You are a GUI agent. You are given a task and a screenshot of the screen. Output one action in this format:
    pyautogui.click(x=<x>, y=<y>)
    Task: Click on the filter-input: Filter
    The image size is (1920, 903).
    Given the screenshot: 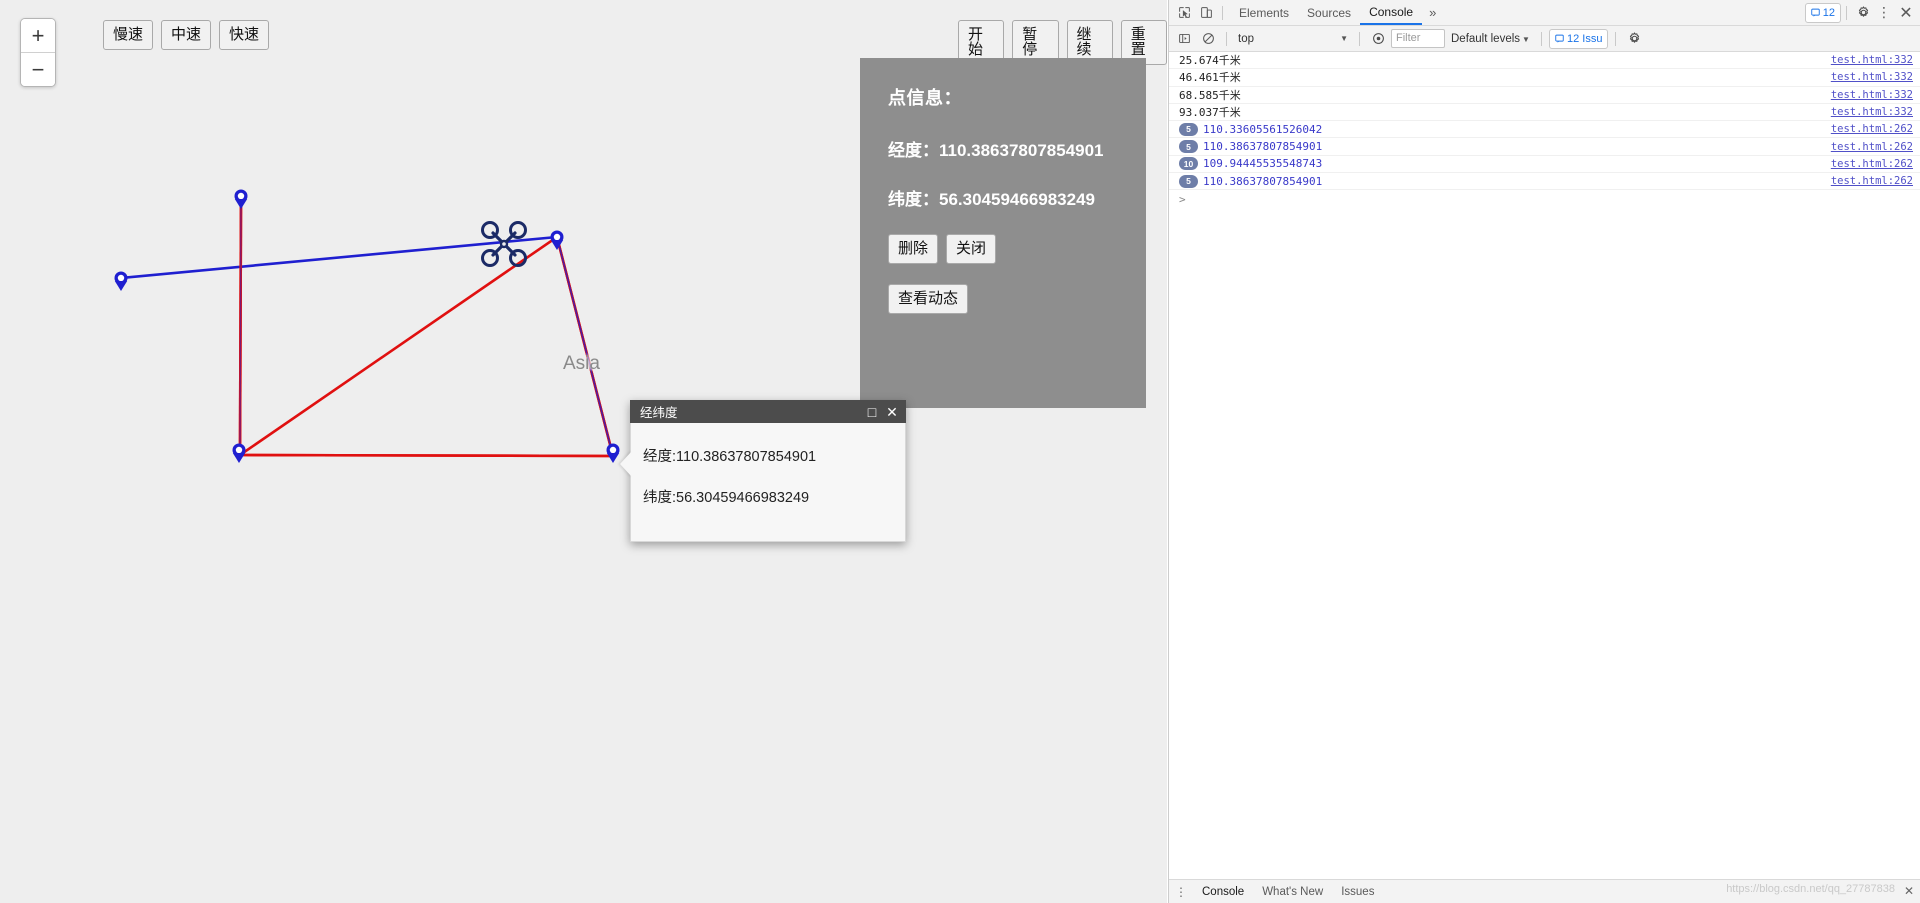 What is the action you would take?
    pyautogui.click(x=1418, y=38)
    